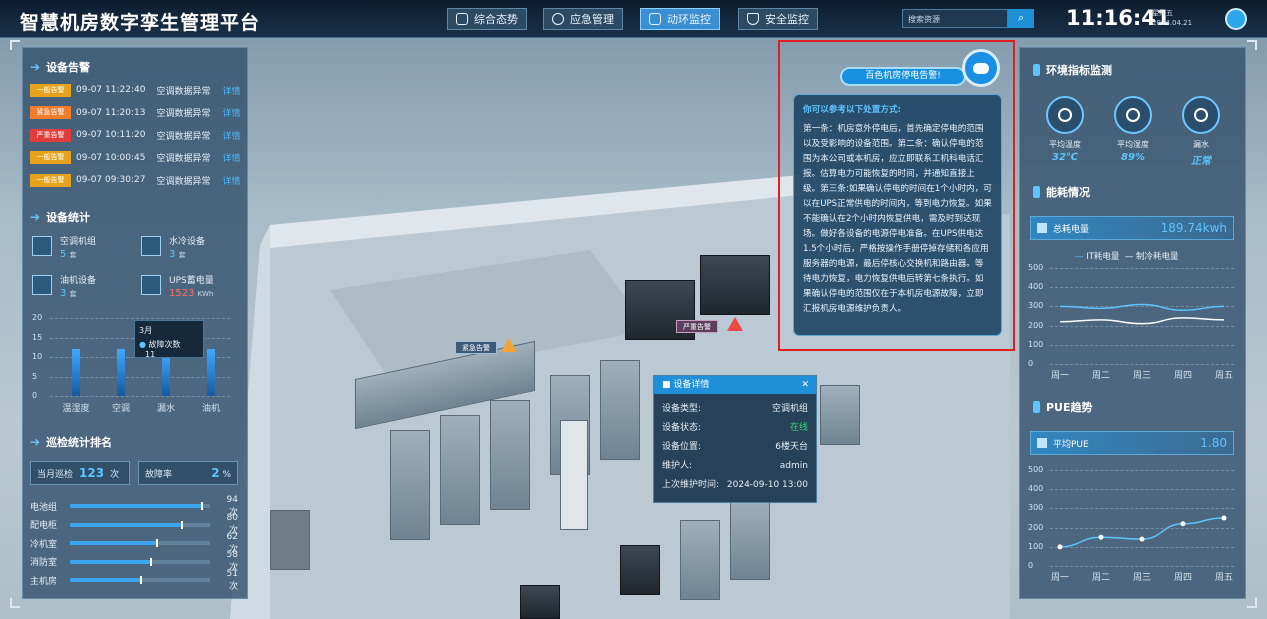  What do you see at coordinates (135, 90) in the screenshot?
I see `alarm-row: 一般告警 09-07 11:22:40 空调数据异常 详情` at bounding box center [135, 90].